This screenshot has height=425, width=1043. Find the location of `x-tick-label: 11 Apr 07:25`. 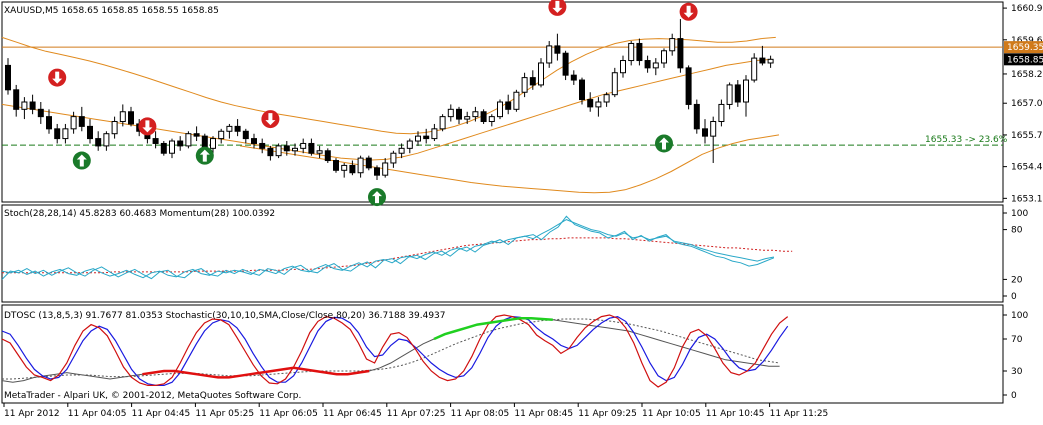

x-tick-label: 11 Apr 07:25 is located at coordinates (416, 414).